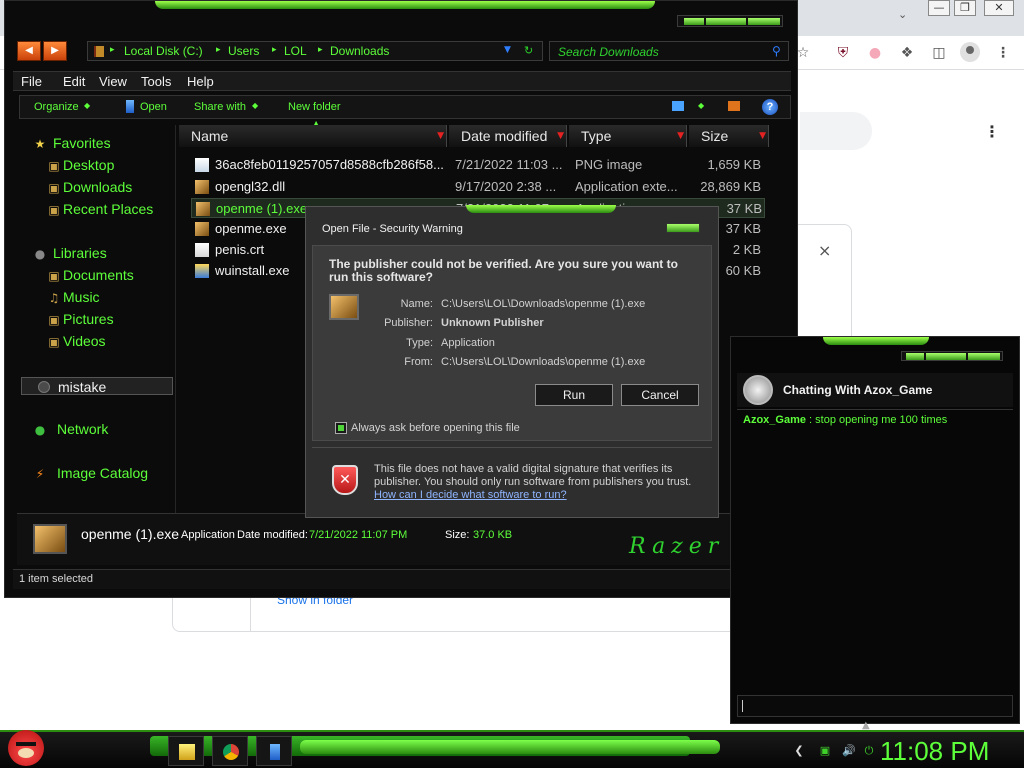 The width and height of the screenshot is (1024, 768). I want to click on run-button: Run, so click(574, 395).